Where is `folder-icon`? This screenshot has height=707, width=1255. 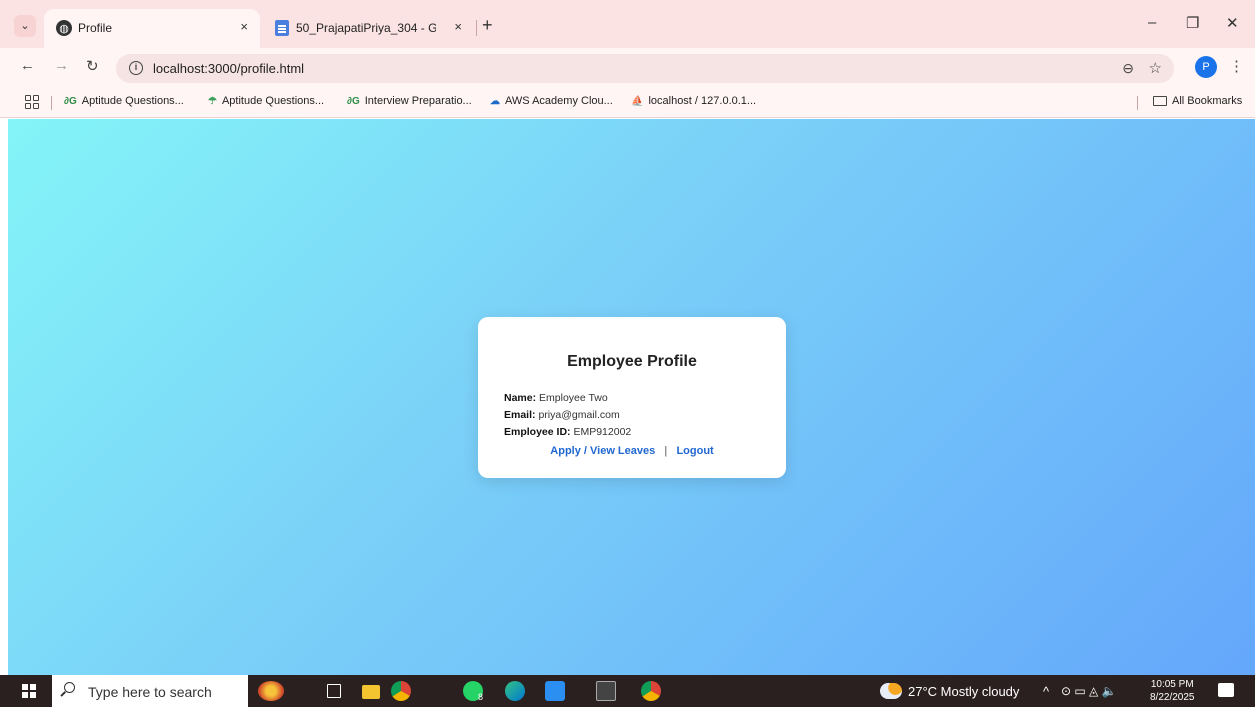
folder-icon is located at coordinates (1160, 101).